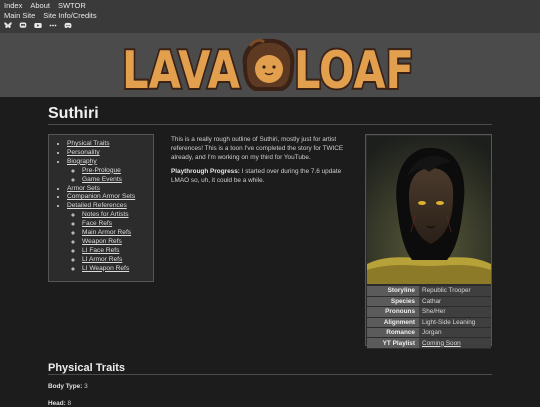  Describe the element at coordinates (181, 67) in the screenshot. I see `logo-text-left: LAVA` at that location.